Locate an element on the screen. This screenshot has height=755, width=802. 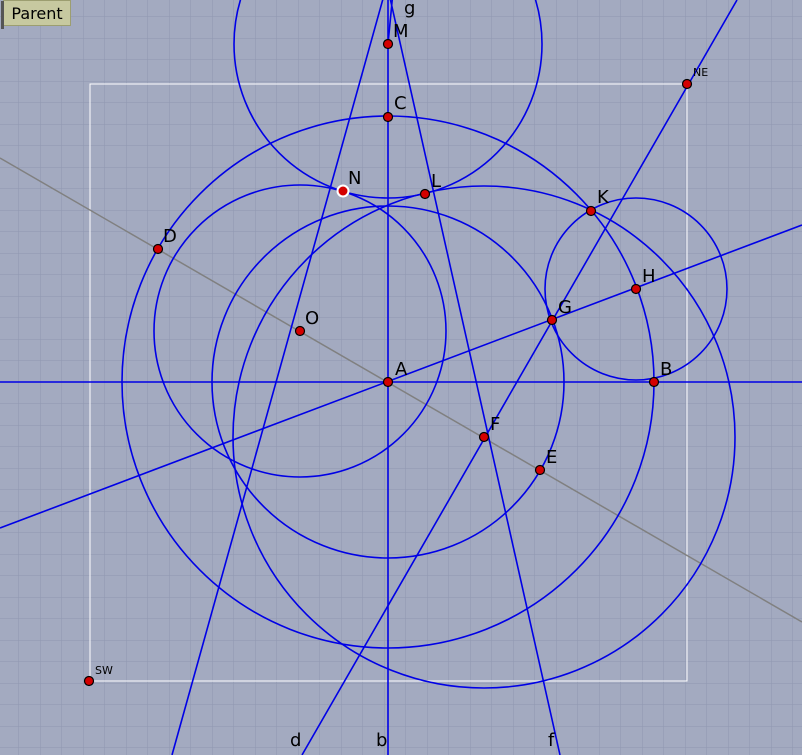
label-C: C is located at coordinates (400, 103).